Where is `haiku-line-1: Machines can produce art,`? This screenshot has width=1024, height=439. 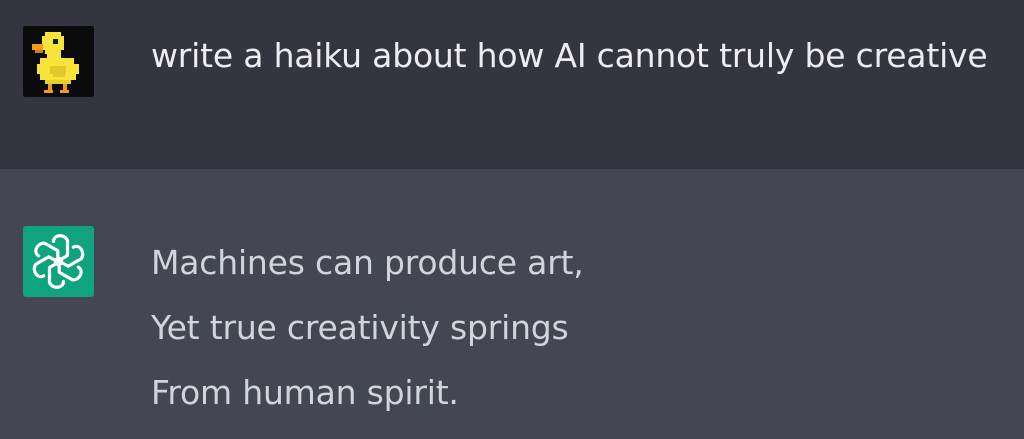
haiku-line-1: Machines can produce art, is located at coordinates (367, 262).